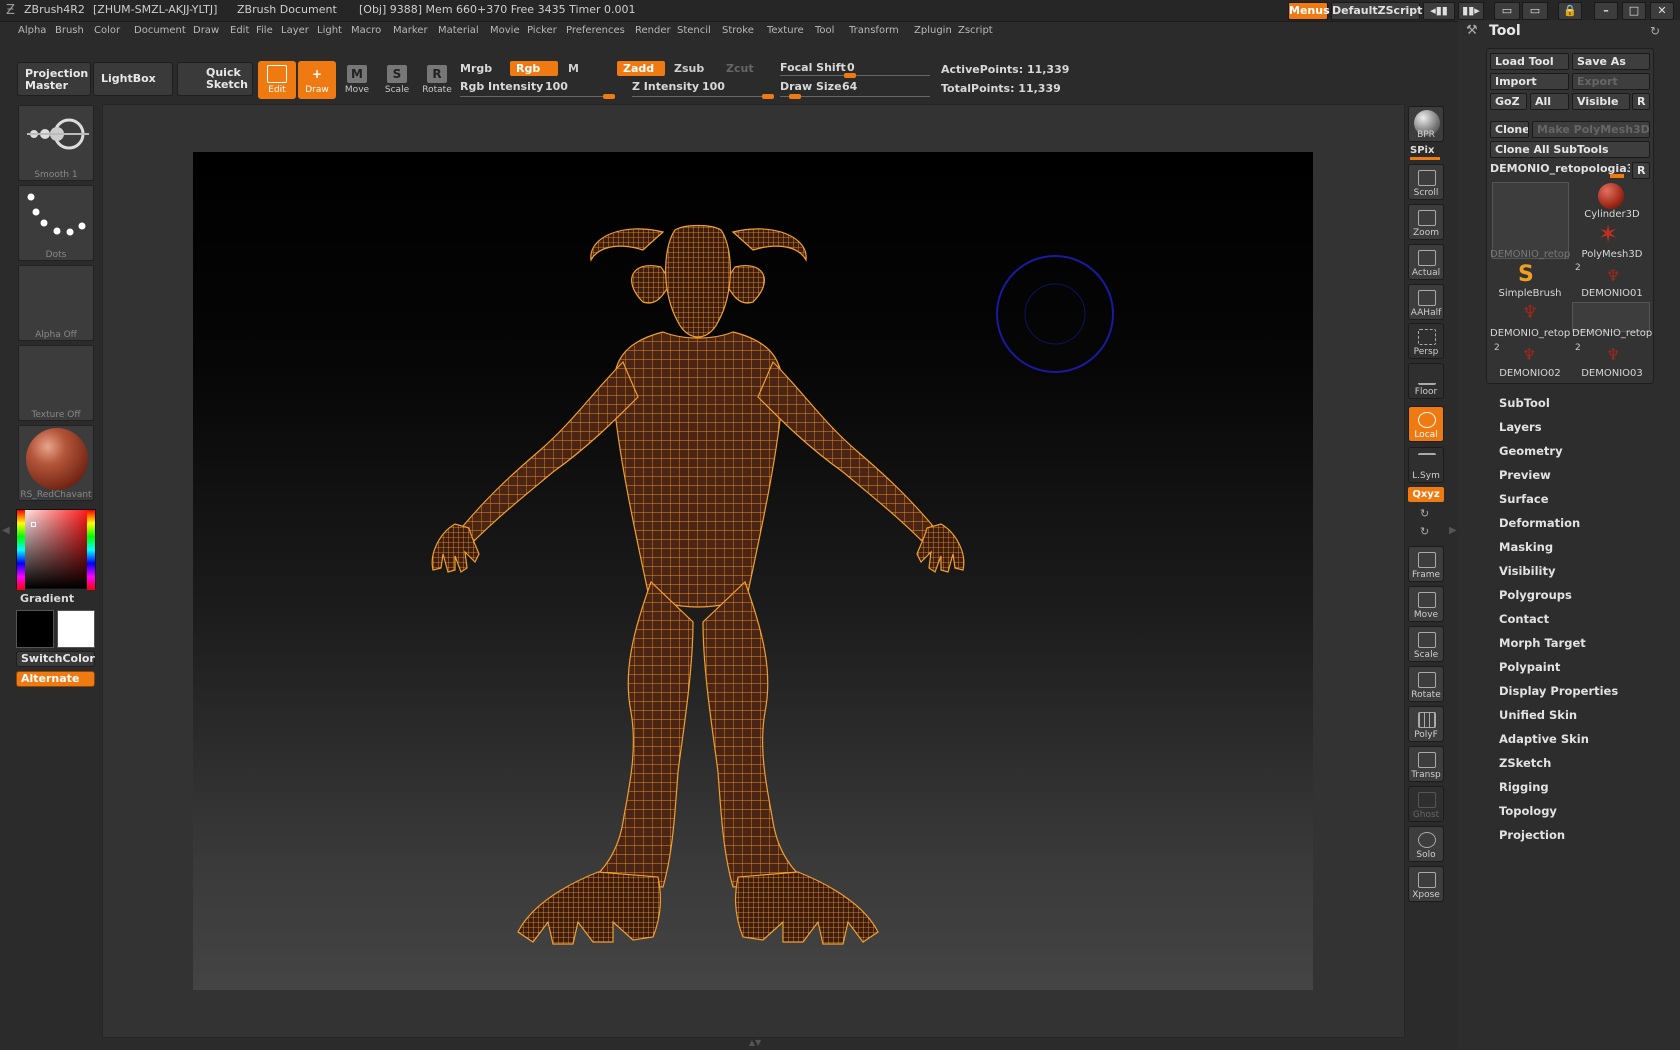 This screenshot has width=1680, height=1050. What do you see at coordinates (107, 30) in the screenshot?
I see `menu-color: Color` at bounding box center [107, 30].